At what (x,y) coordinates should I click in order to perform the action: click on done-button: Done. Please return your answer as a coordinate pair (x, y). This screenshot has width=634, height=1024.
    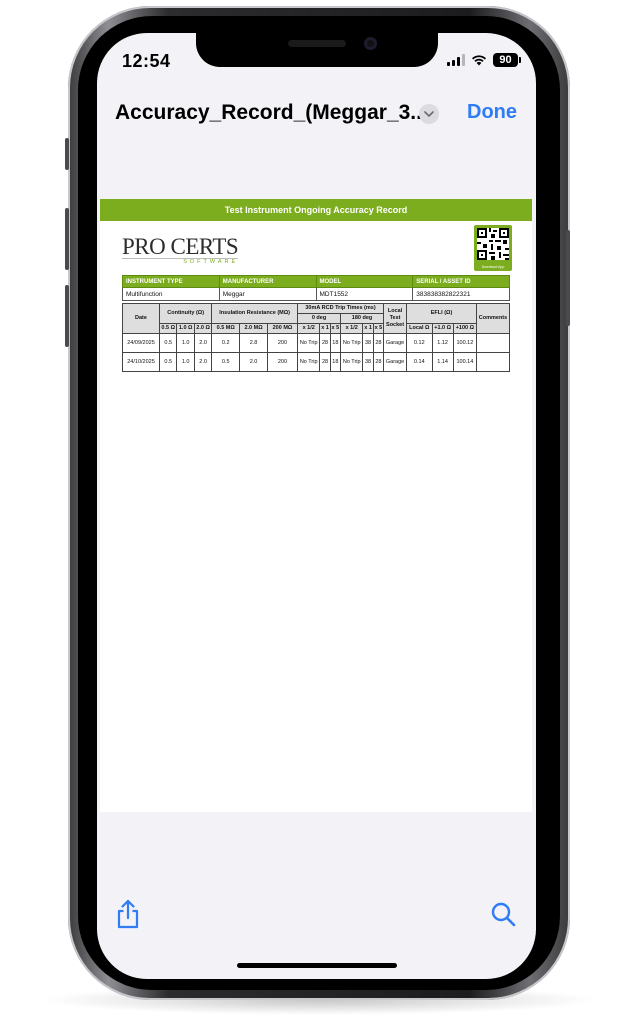
    Looking at the image, I should click on (492, 112).